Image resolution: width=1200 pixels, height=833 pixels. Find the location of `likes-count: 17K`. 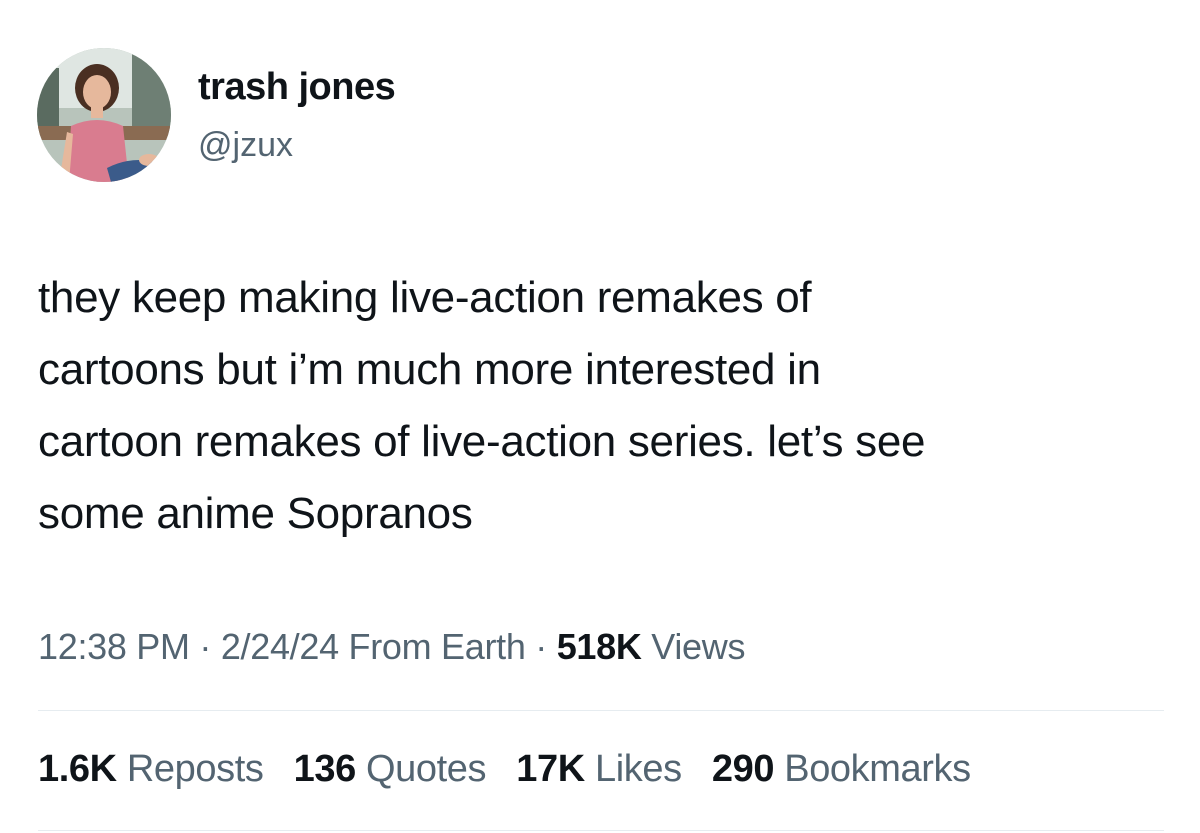

likes-count: 17K is located at coordinates (550, 769).